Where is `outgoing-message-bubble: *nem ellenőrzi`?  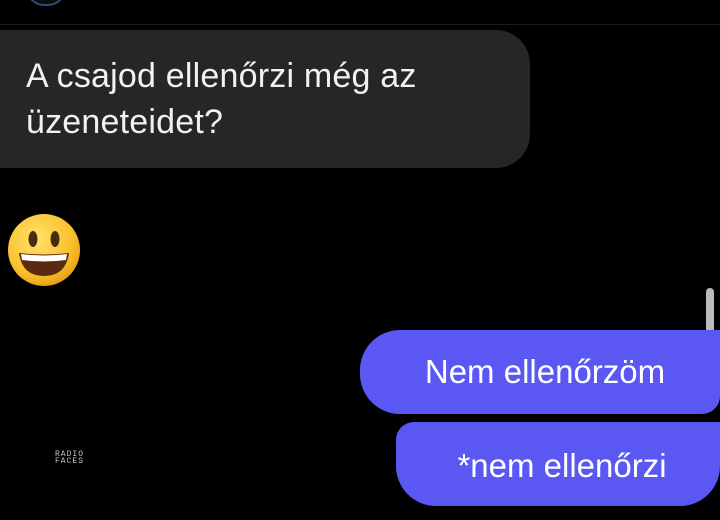 outgoing-message-bubble: *nem ellenőrzi is located at coordinates (558, 464).